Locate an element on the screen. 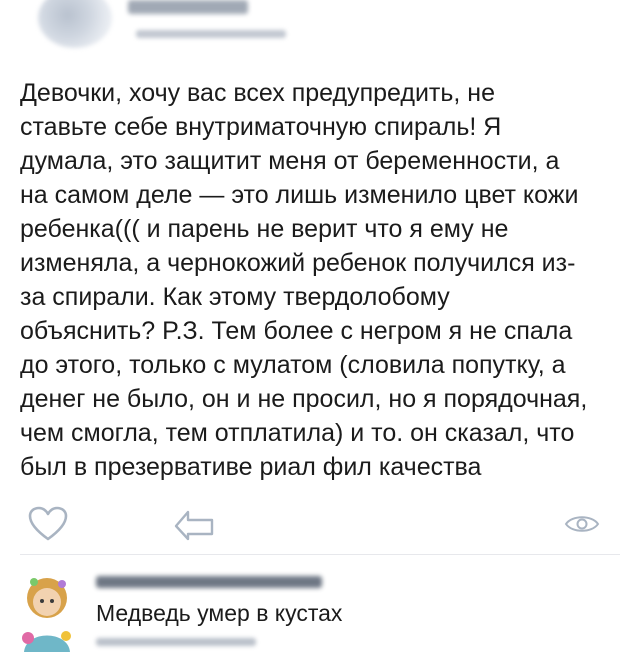  eye-icon is located at coordinates (582, 524).